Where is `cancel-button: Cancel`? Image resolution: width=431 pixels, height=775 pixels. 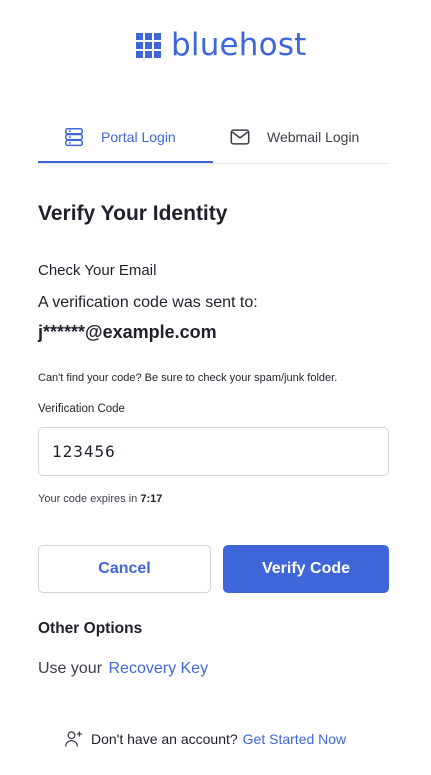 cancel-button: Cancel is located at coordinates (124, 569).